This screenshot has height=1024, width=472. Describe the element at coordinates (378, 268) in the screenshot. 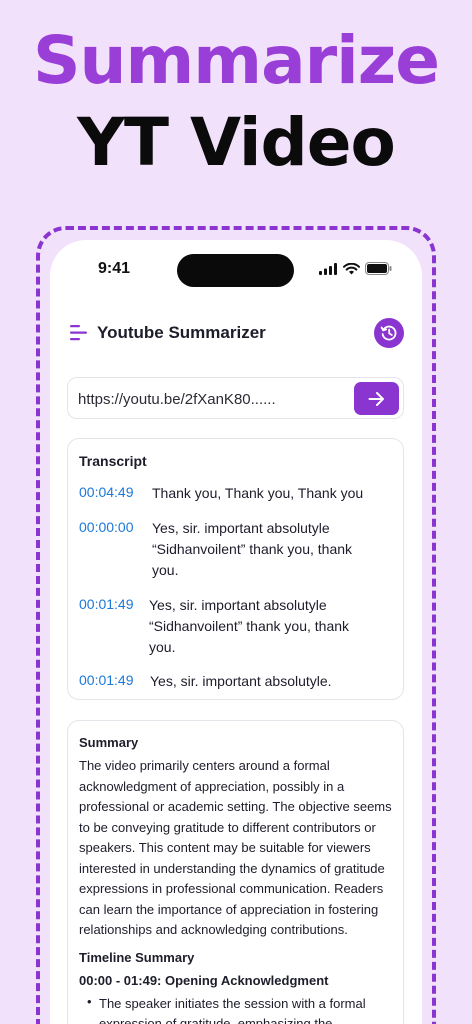

I see `battery-icon` at that location.